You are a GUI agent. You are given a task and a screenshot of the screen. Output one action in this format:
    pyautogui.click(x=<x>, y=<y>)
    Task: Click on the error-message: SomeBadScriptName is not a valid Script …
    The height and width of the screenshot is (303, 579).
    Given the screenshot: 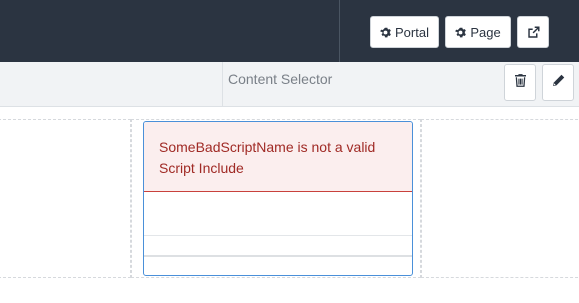 What is the action you would take?
    pyautogui.click(x=267, y=157)
    